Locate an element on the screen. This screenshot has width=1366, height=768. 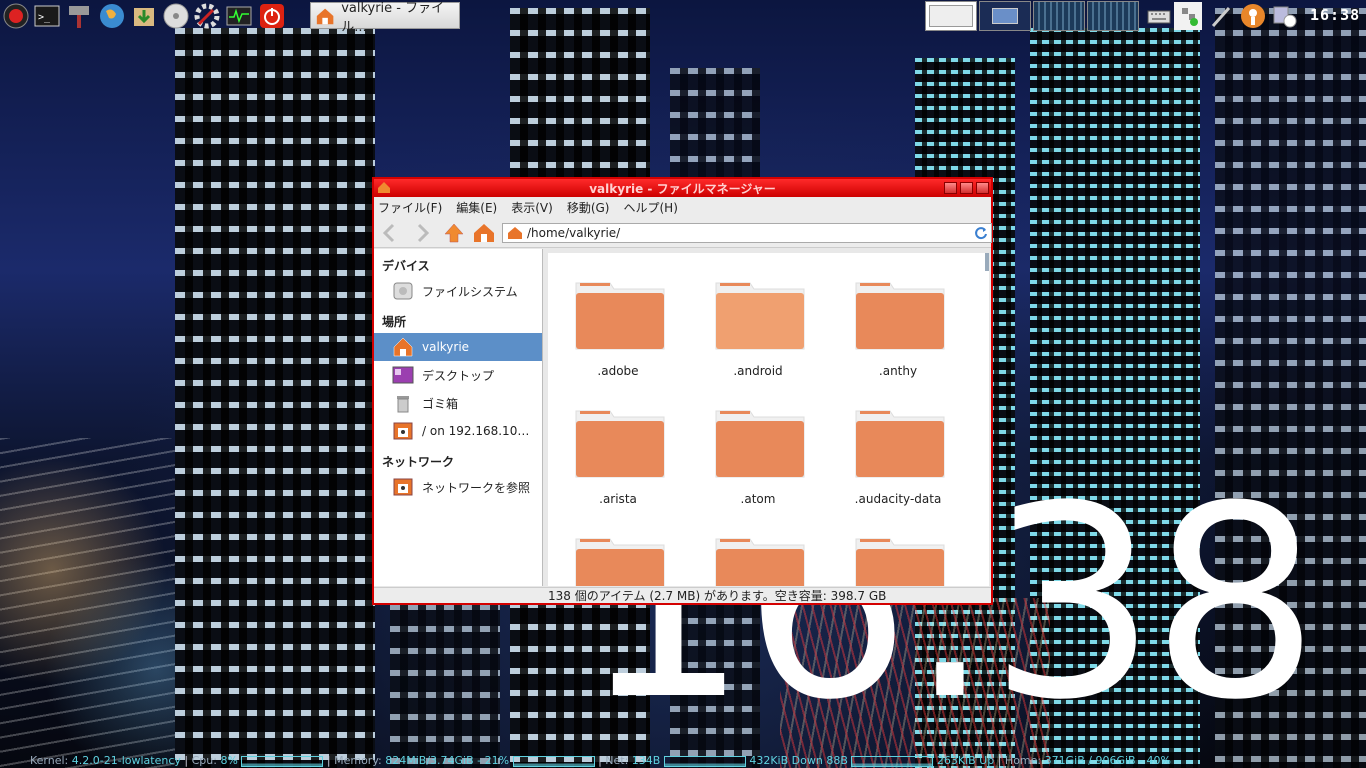
status-bar: 138 個のアイテム (2.7 MB) があります。空き容量: 398.7 GB is located at coordinates (682, 595).